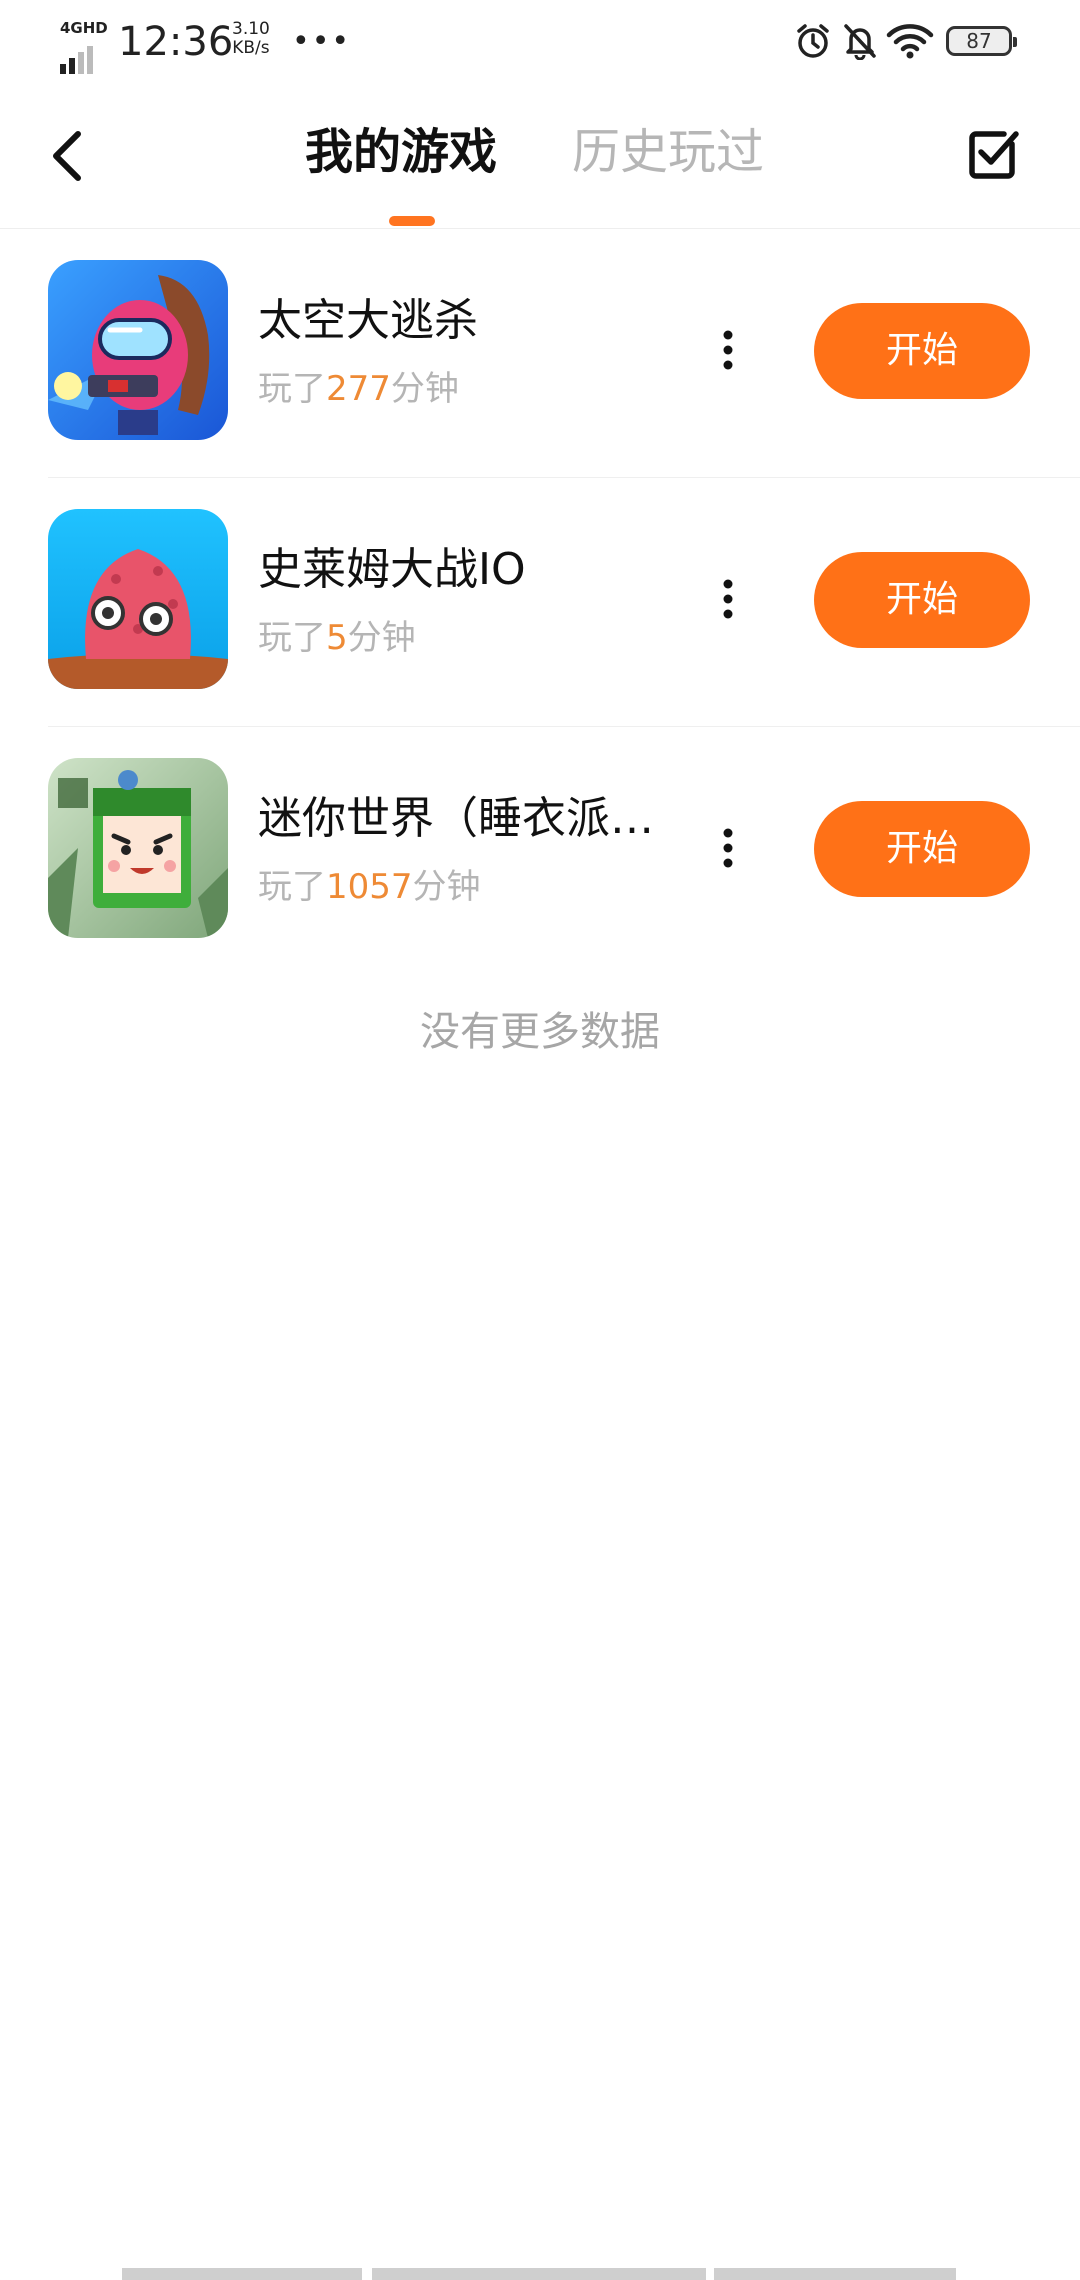 The width and height of the screenshot is (1080, 2280). What do you see at coordinates (564, 851) in the screenshot?
I see `game-item: 迷你世界（睡衣派… 玩了1057分钟 开始` at bounding box center [564, 851].